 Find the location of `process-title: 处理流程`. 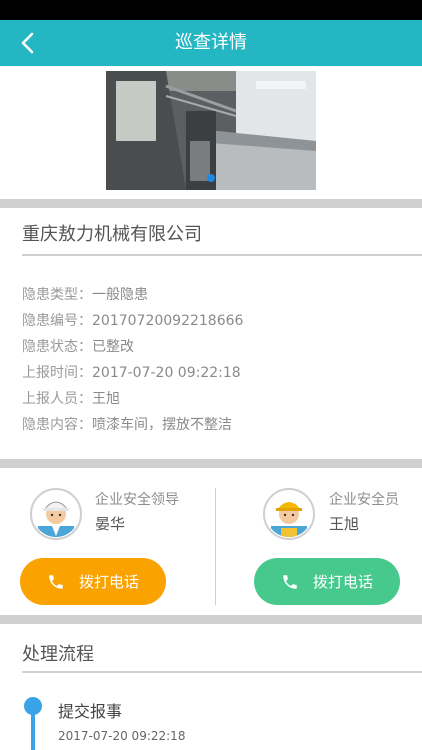

process-title: 处理流程 is located at coordinates (58, 654).